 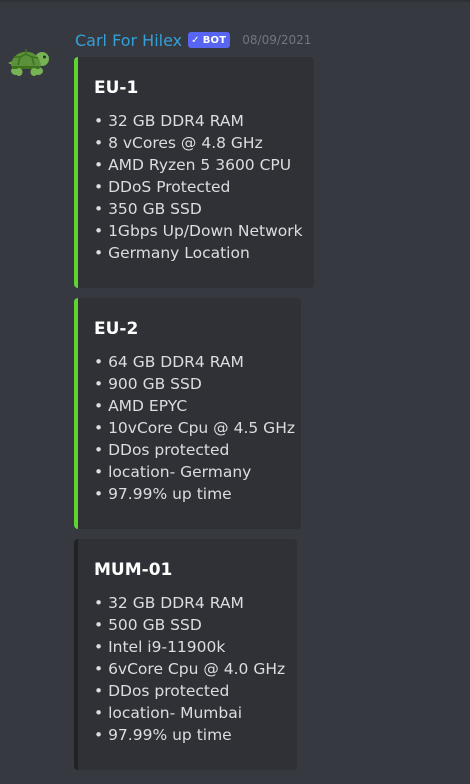 What do you see at coordinates (195, 40) in the screenshot?
I see `checkmark-icon: ✓` at bounding box center [195, 40].